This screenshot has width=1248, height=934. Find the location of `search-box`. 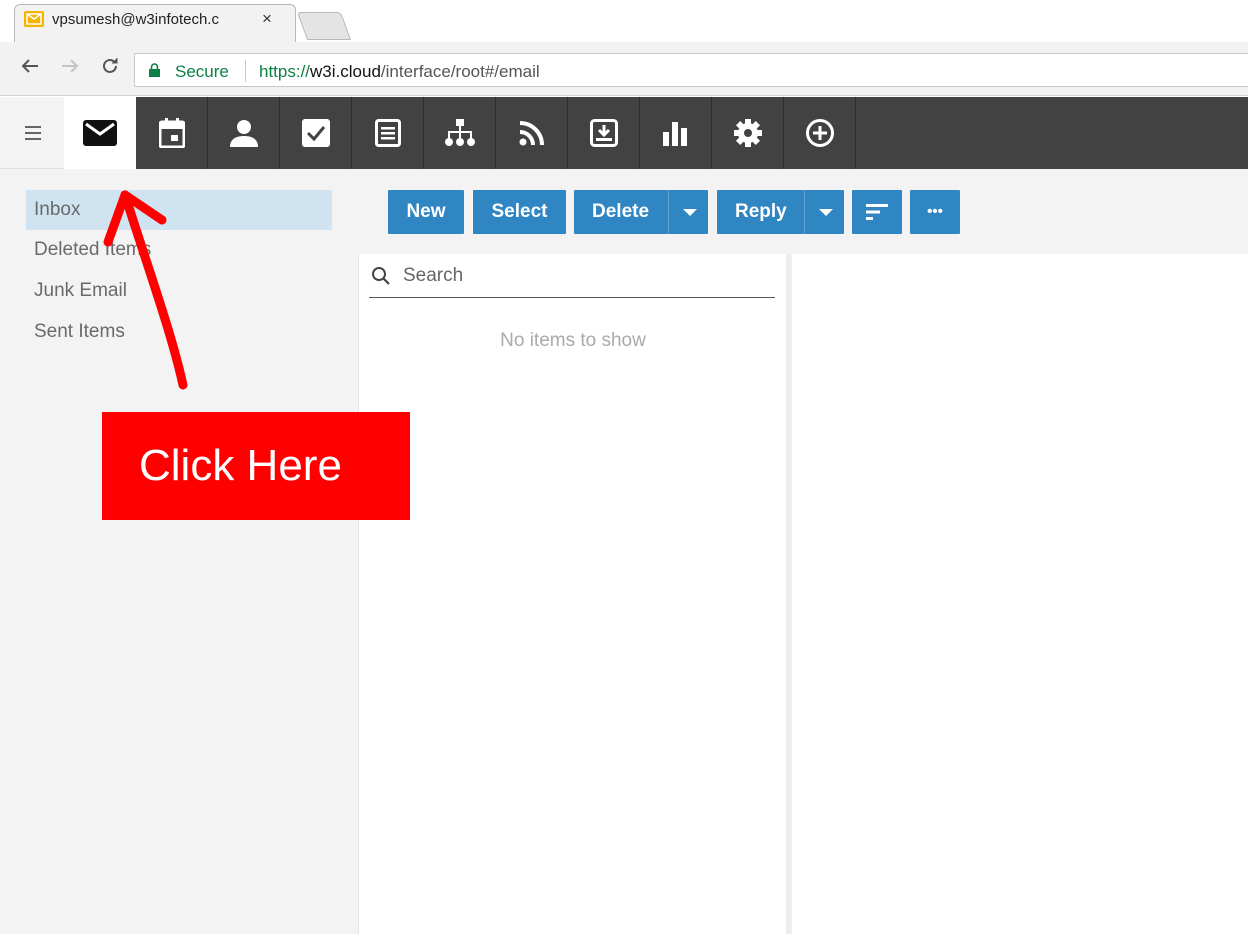

search-box is located at coordinates (572, 276).